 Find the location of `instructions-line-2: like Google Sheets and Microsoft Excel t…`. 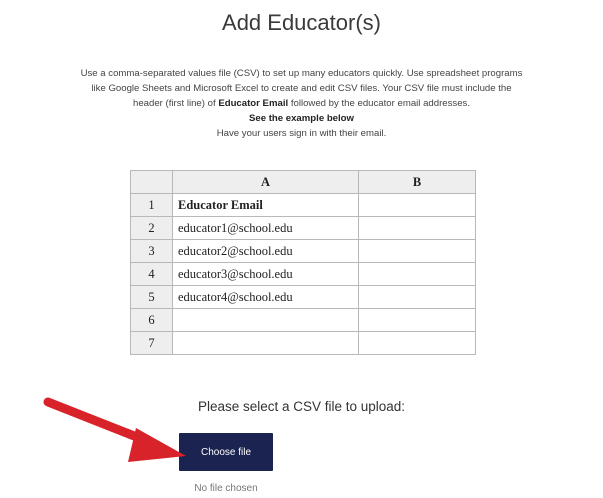

instructions-line-2: like Google Sheets and Microsoft Excel t… is located at coordinates (301, 88).